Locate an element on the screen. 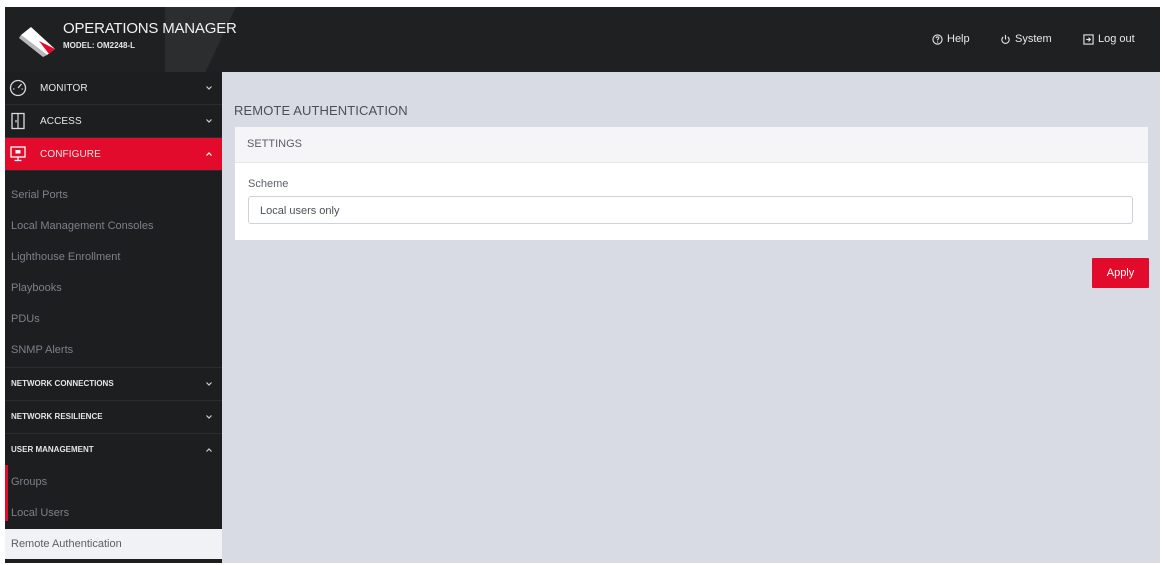  sidebar-item-label: SNMP Alerts is located at coordinates (42, 350).